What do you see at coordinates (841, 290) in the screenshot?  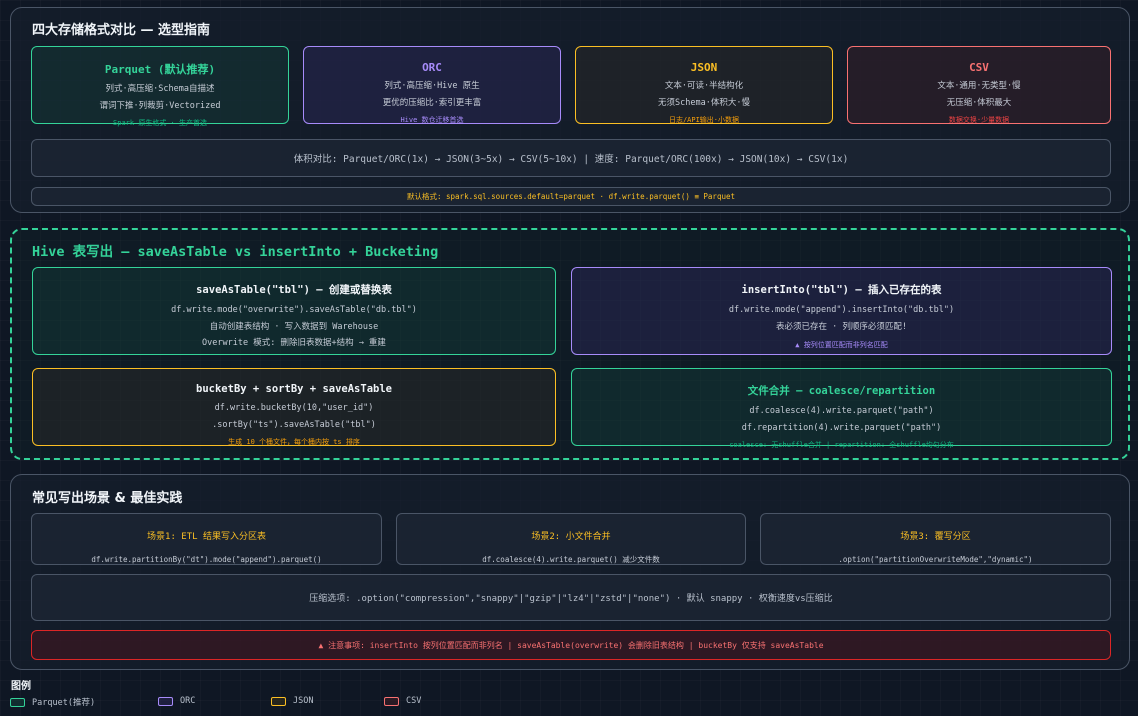 I see `card-title: insertInto("tbl") — 插入已存在的表` at bounding box center [841, 290].